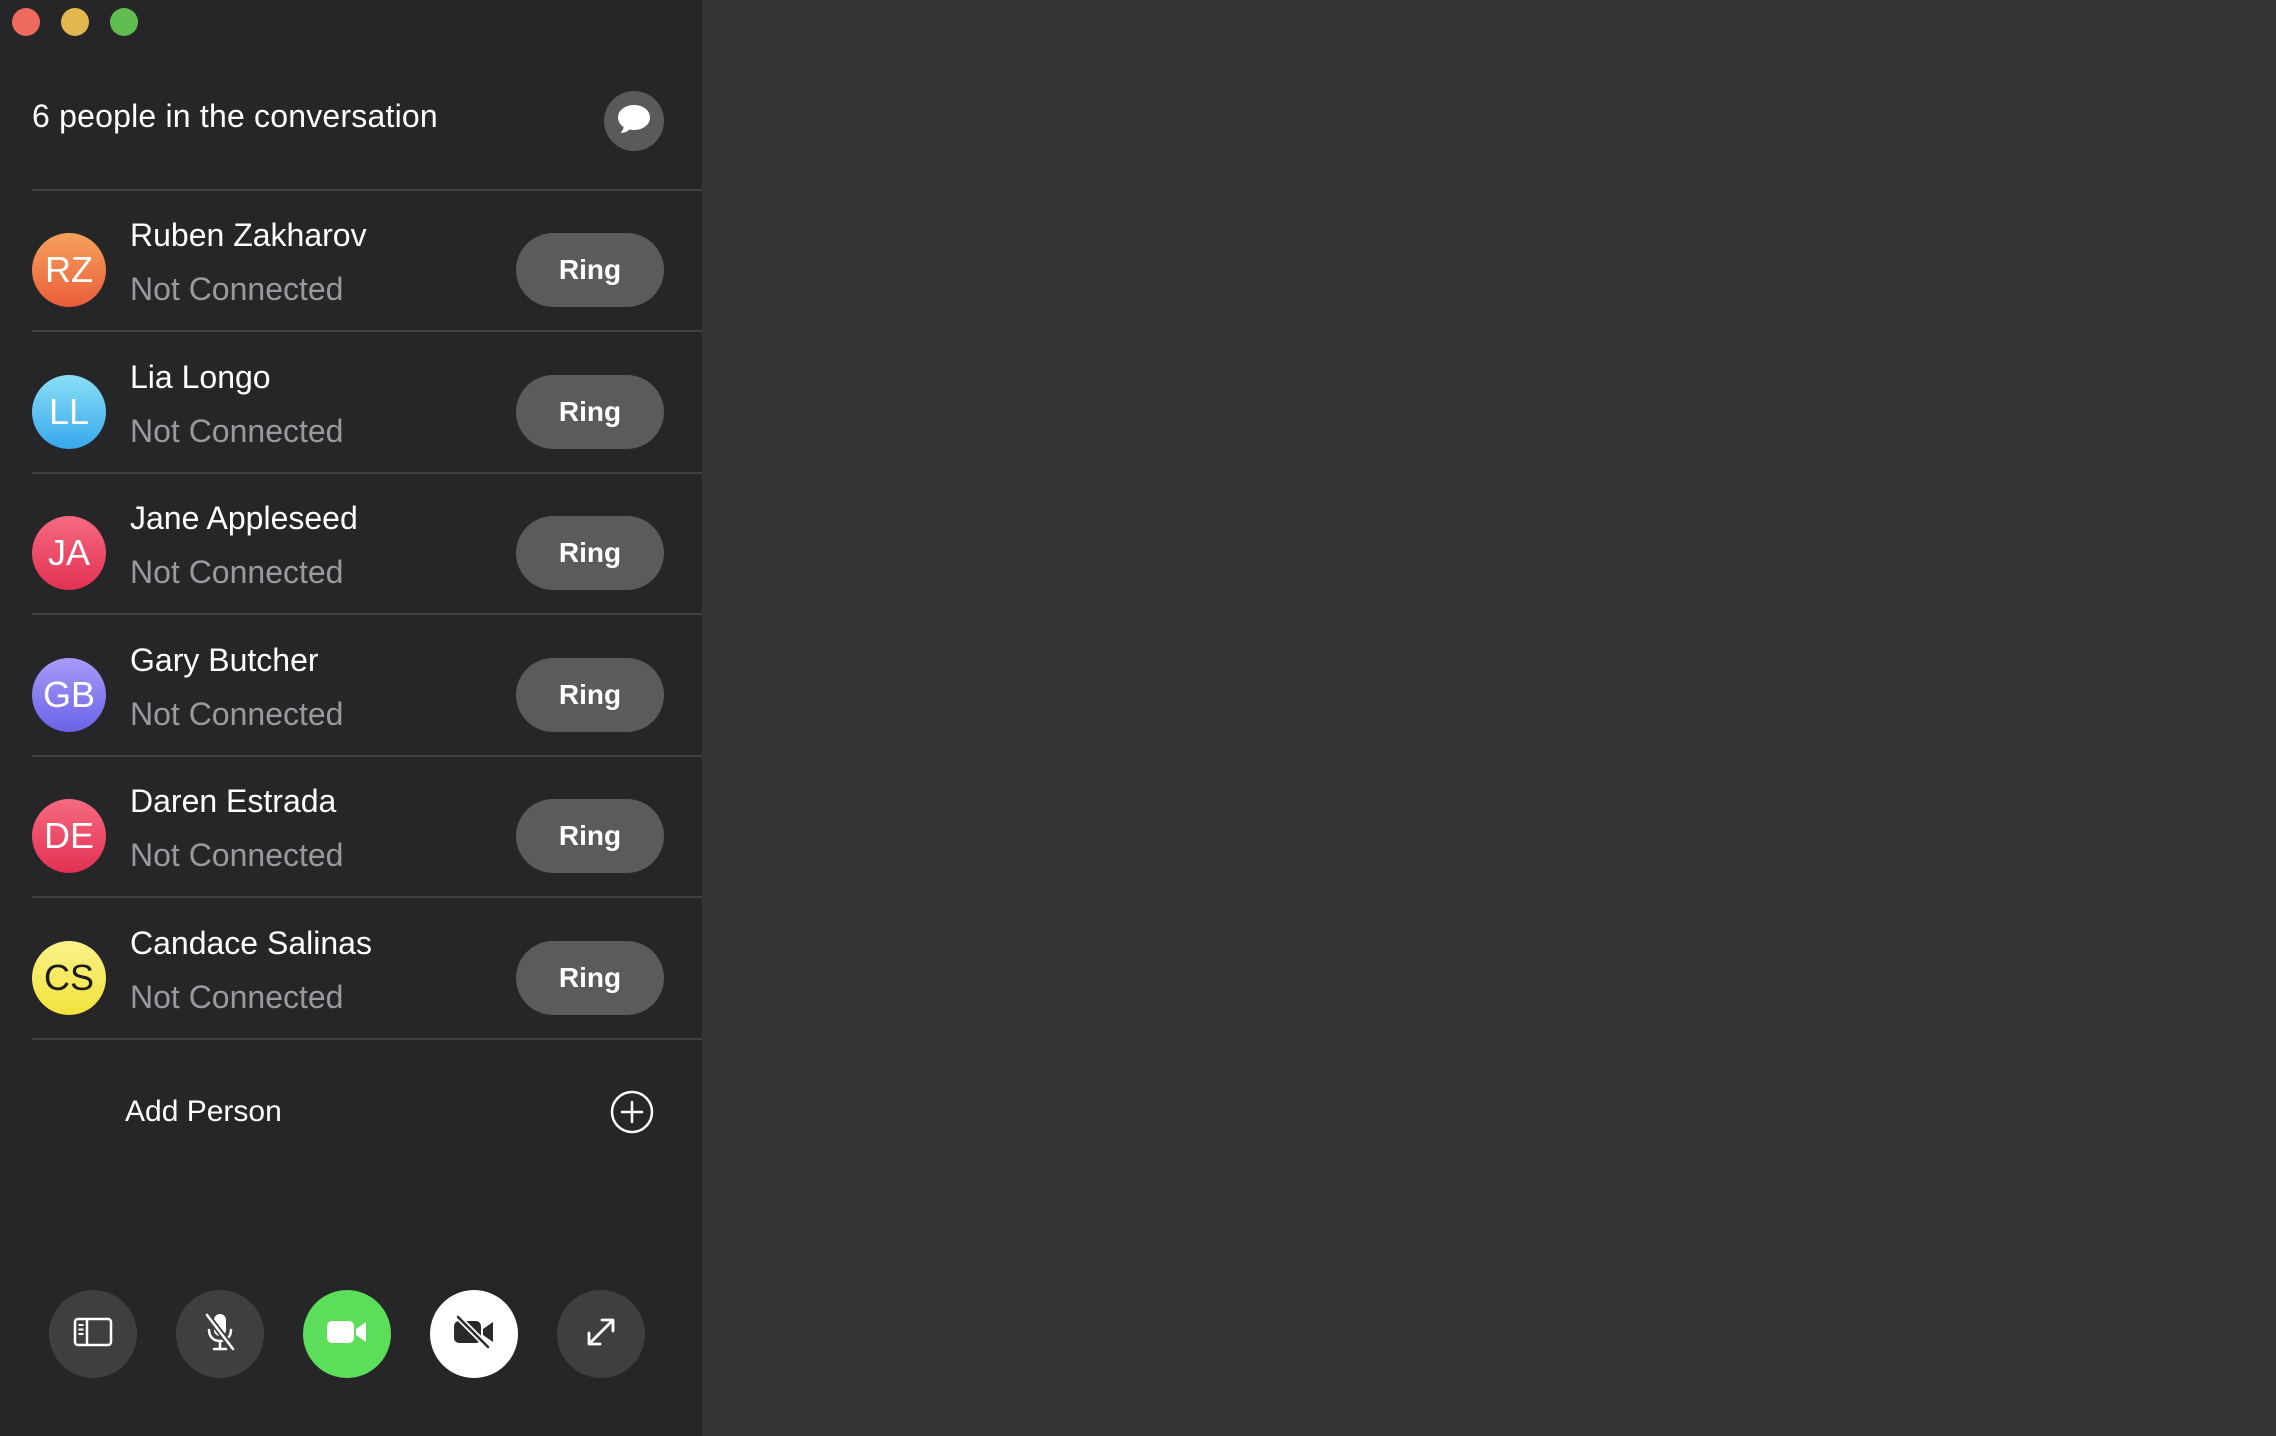 Image resolution: width=2276 pixels, height=1436 pixels. What do you see at coordinates (248, 235) in the screenshot?
I see `participant-name: Ruben Zakharov` at bounding box center [248, 235].